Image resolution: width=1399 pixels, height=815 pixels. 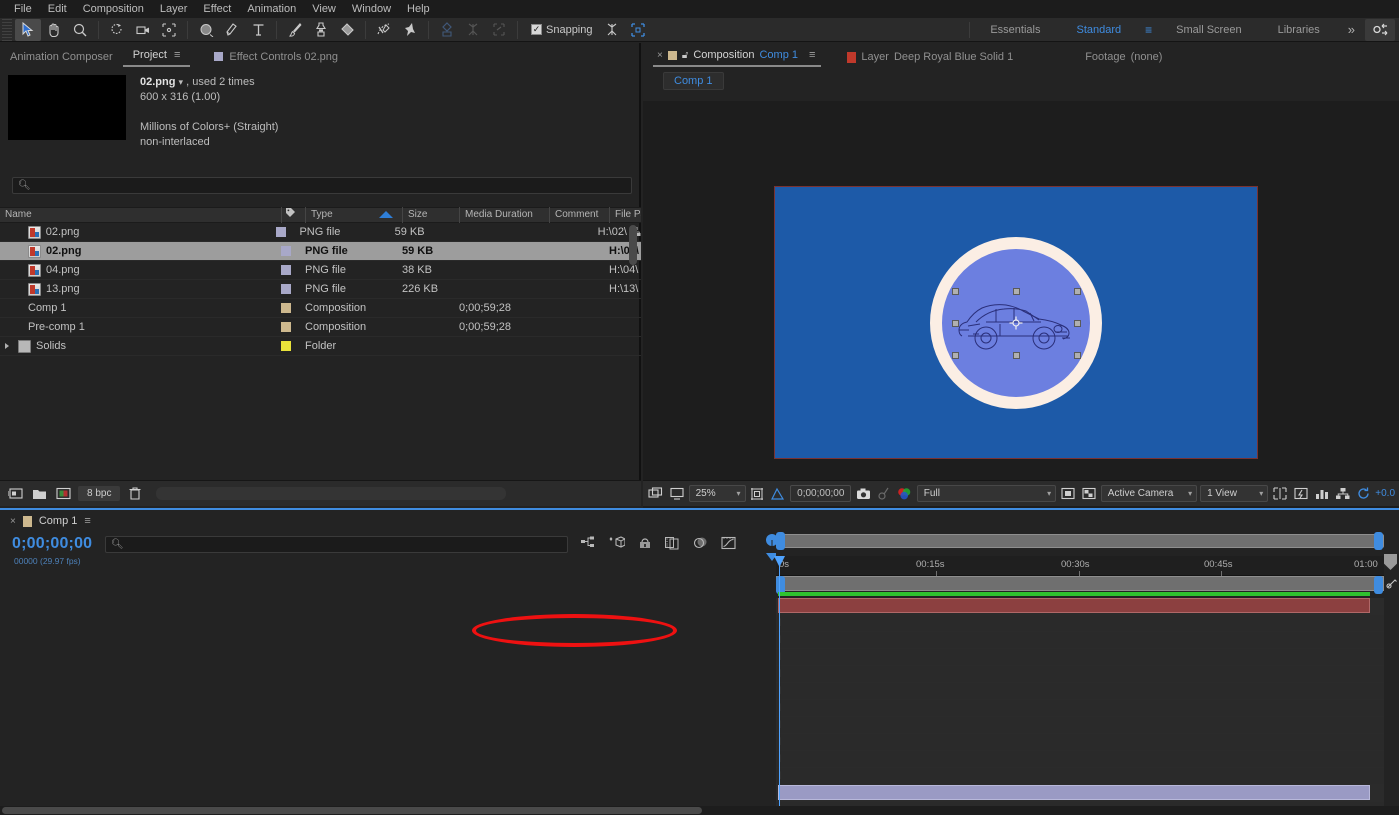 I want to click on anchor-point-icon, so click(x=1016, y=322).